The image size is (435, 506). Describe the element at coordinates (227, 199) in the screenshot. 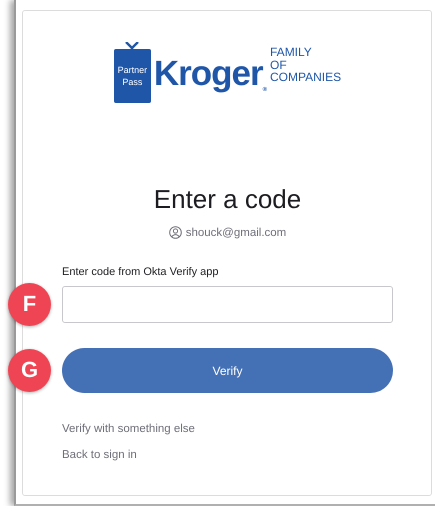

I see `page-title: Enter a code` at that location.